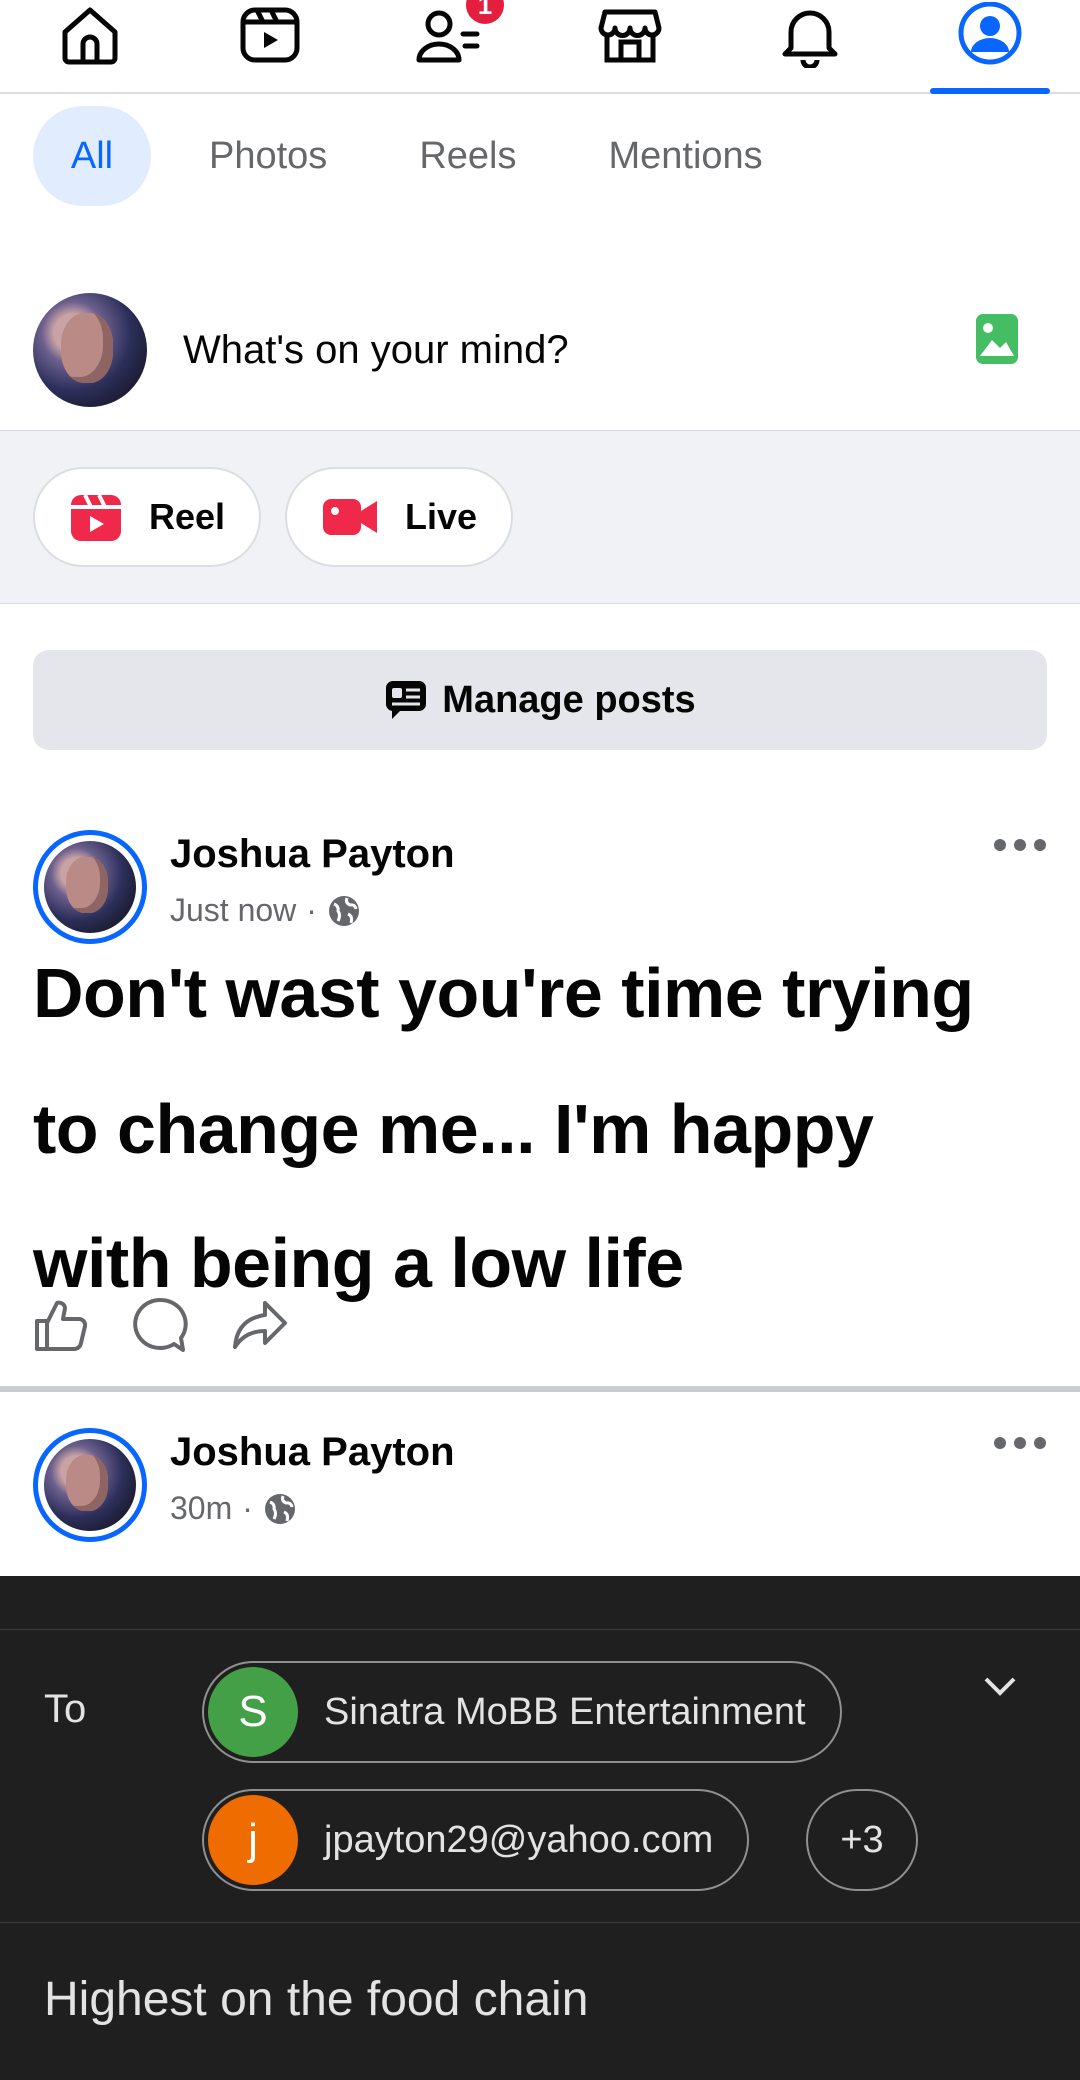 This screenshot has width=1080, height=2080. I want to click on live-button: Live, so click(399, 517).